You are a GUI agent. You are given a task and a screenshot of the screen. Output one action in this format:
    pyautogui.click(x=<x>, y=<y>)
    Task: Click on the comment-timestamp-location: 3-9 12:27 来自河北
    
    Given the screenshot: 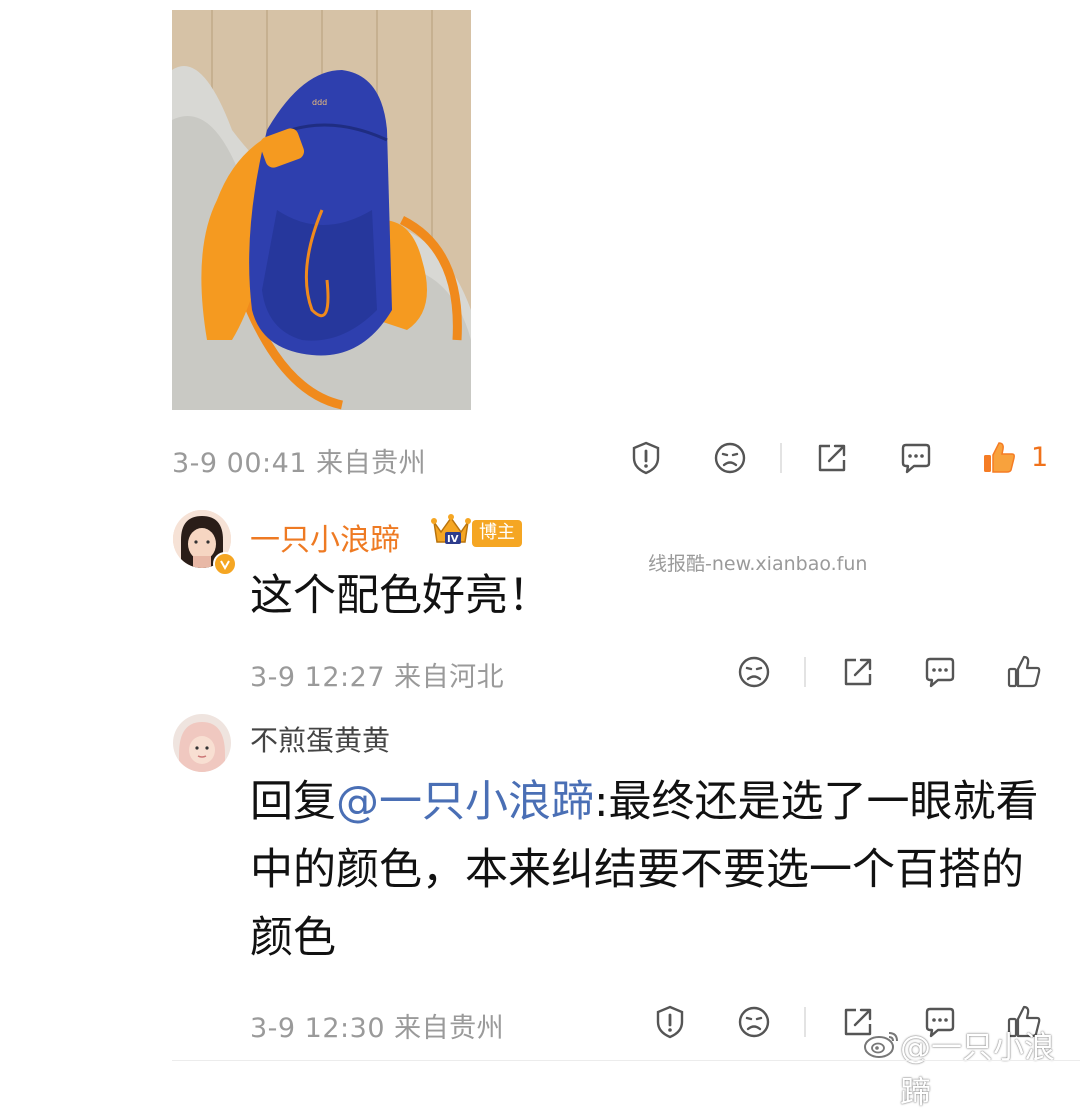 What is the action you would take?
    pyautogui.click(x=377, y=677)
    